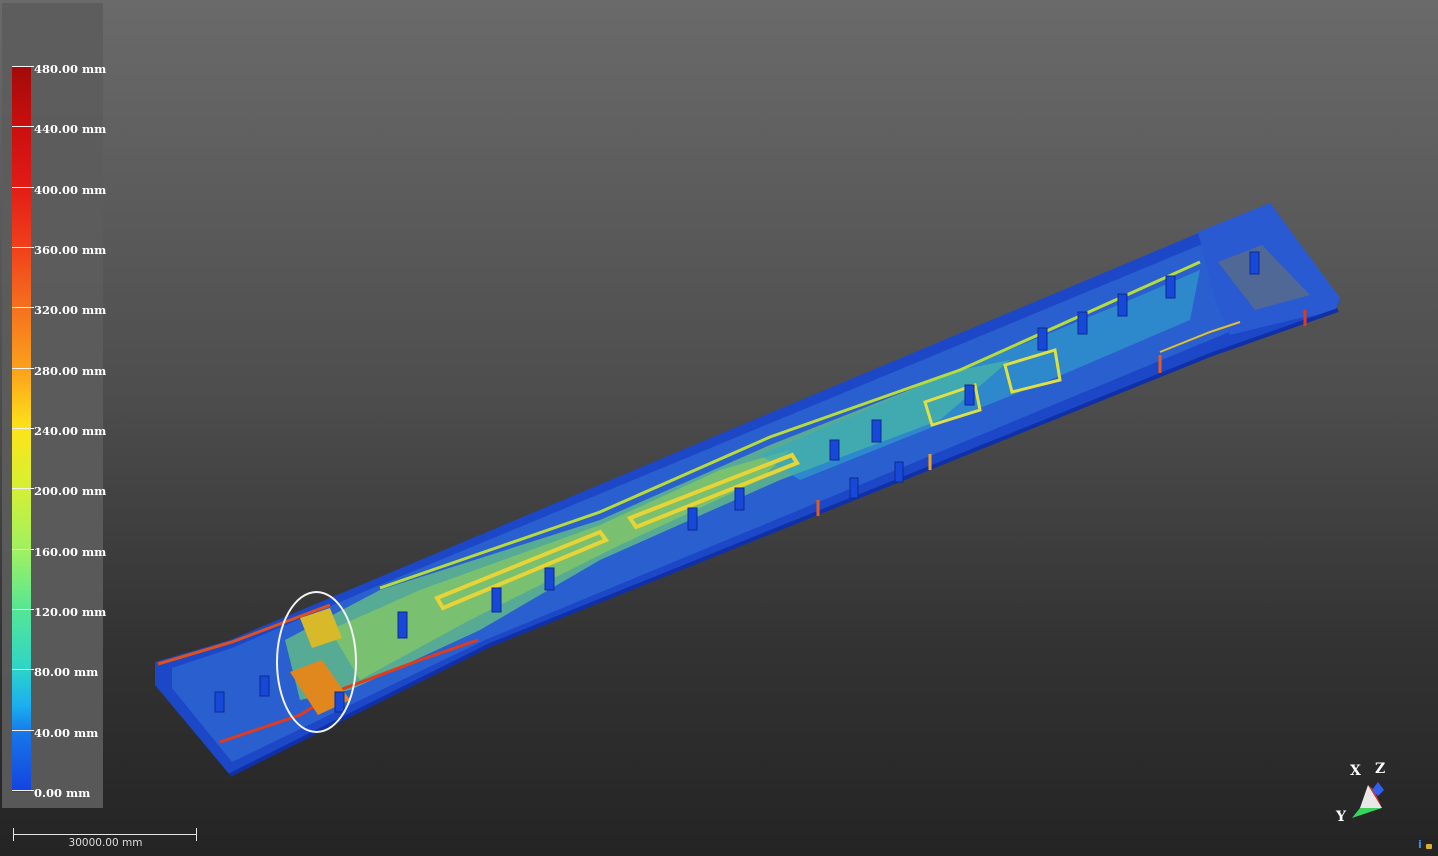 Image resolution: width=1438 pixels, height=856 pixels. I want to click on lock-icon, so click(1429, 846).